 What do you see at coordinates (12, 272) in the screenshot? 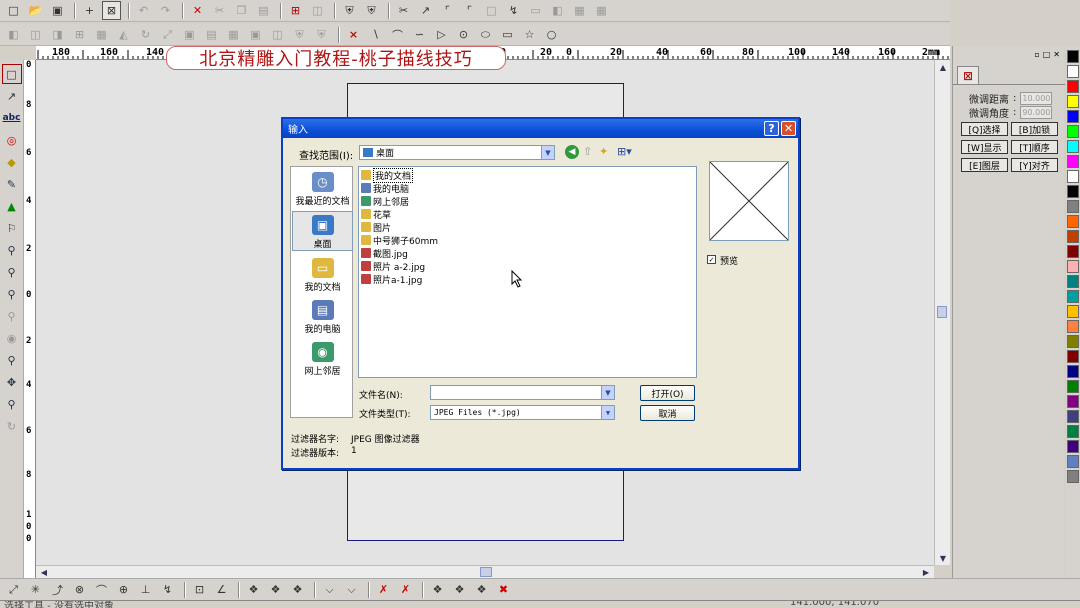
I see `zoom-in-icon: ⚲` at bounding box center [12, 272].